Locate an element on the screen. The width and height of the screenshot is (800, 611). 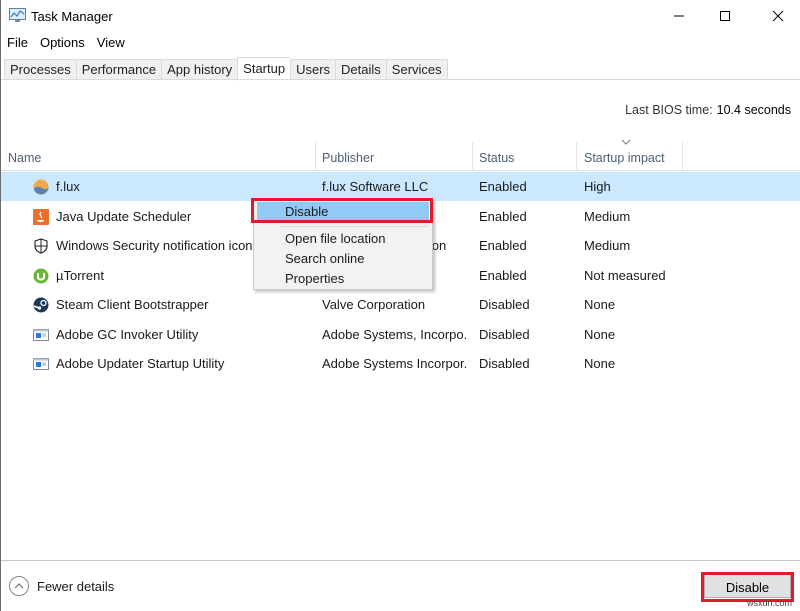
fewer-details-toggle: Fewer details is located at coordinates (61, 586).